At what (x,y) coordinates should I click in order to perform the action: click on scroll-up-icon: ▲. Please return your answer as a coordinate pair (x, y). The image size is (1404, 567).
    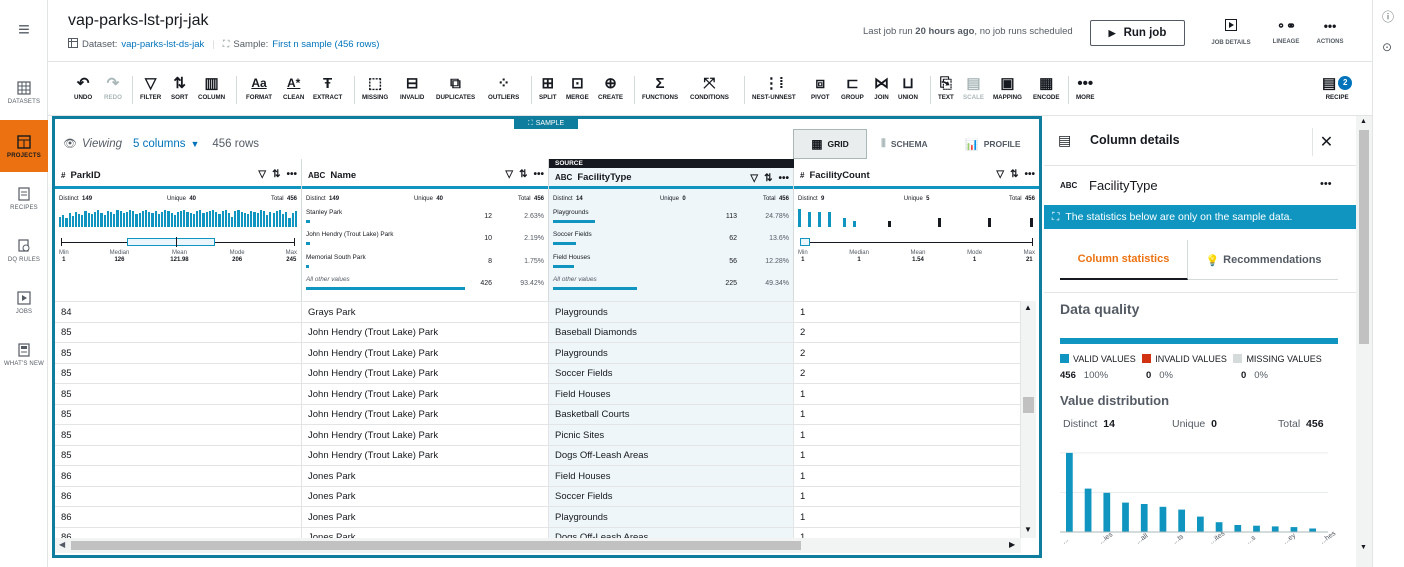
    Looking at the image, I should click on (1363, 121).